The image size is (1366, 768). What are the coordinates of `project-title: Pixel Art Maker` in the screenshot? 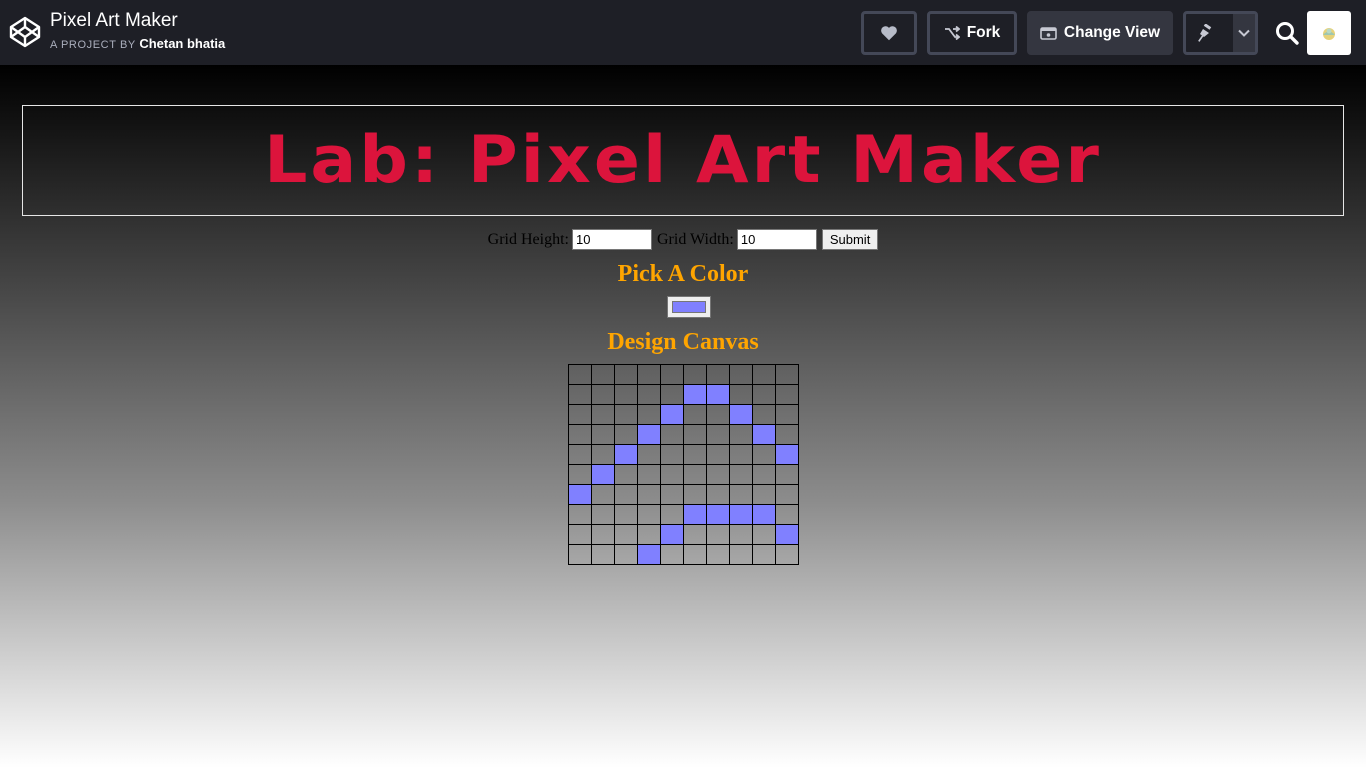 It's located at (137, 21).